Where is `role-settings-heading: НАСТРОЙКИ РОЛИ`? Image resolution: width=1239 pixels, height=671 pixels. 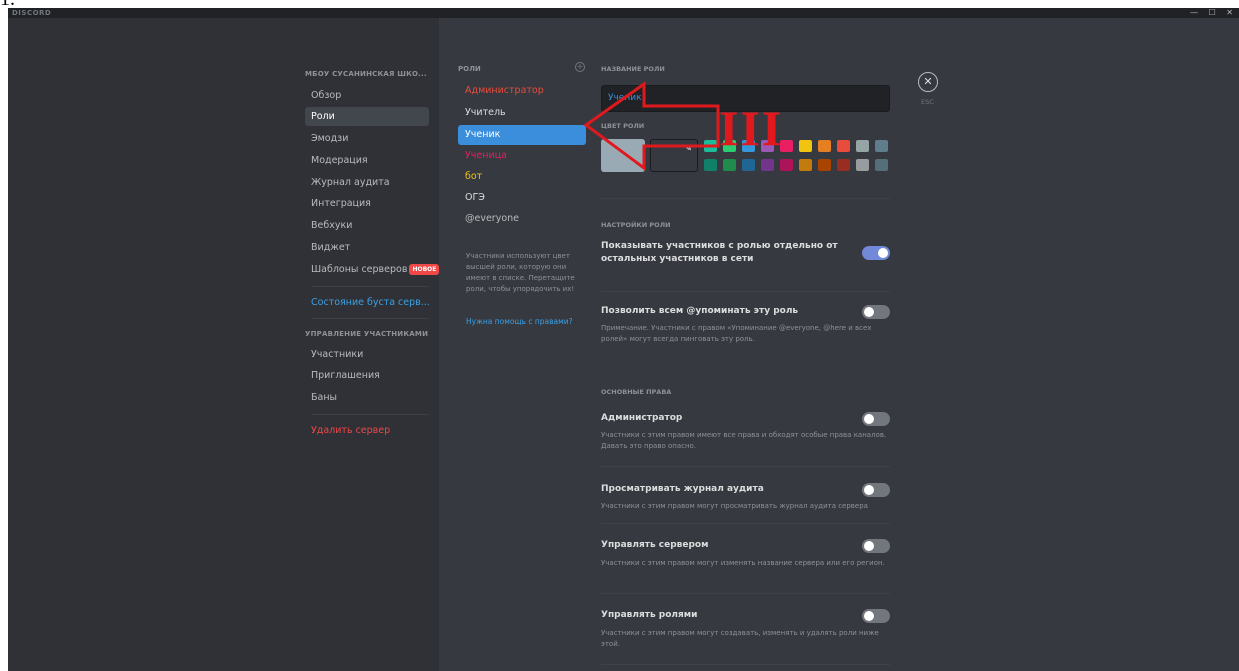 role-settings-heading: НАСТРОЙКИ РОЛИ is located at coordinates (636, 225).